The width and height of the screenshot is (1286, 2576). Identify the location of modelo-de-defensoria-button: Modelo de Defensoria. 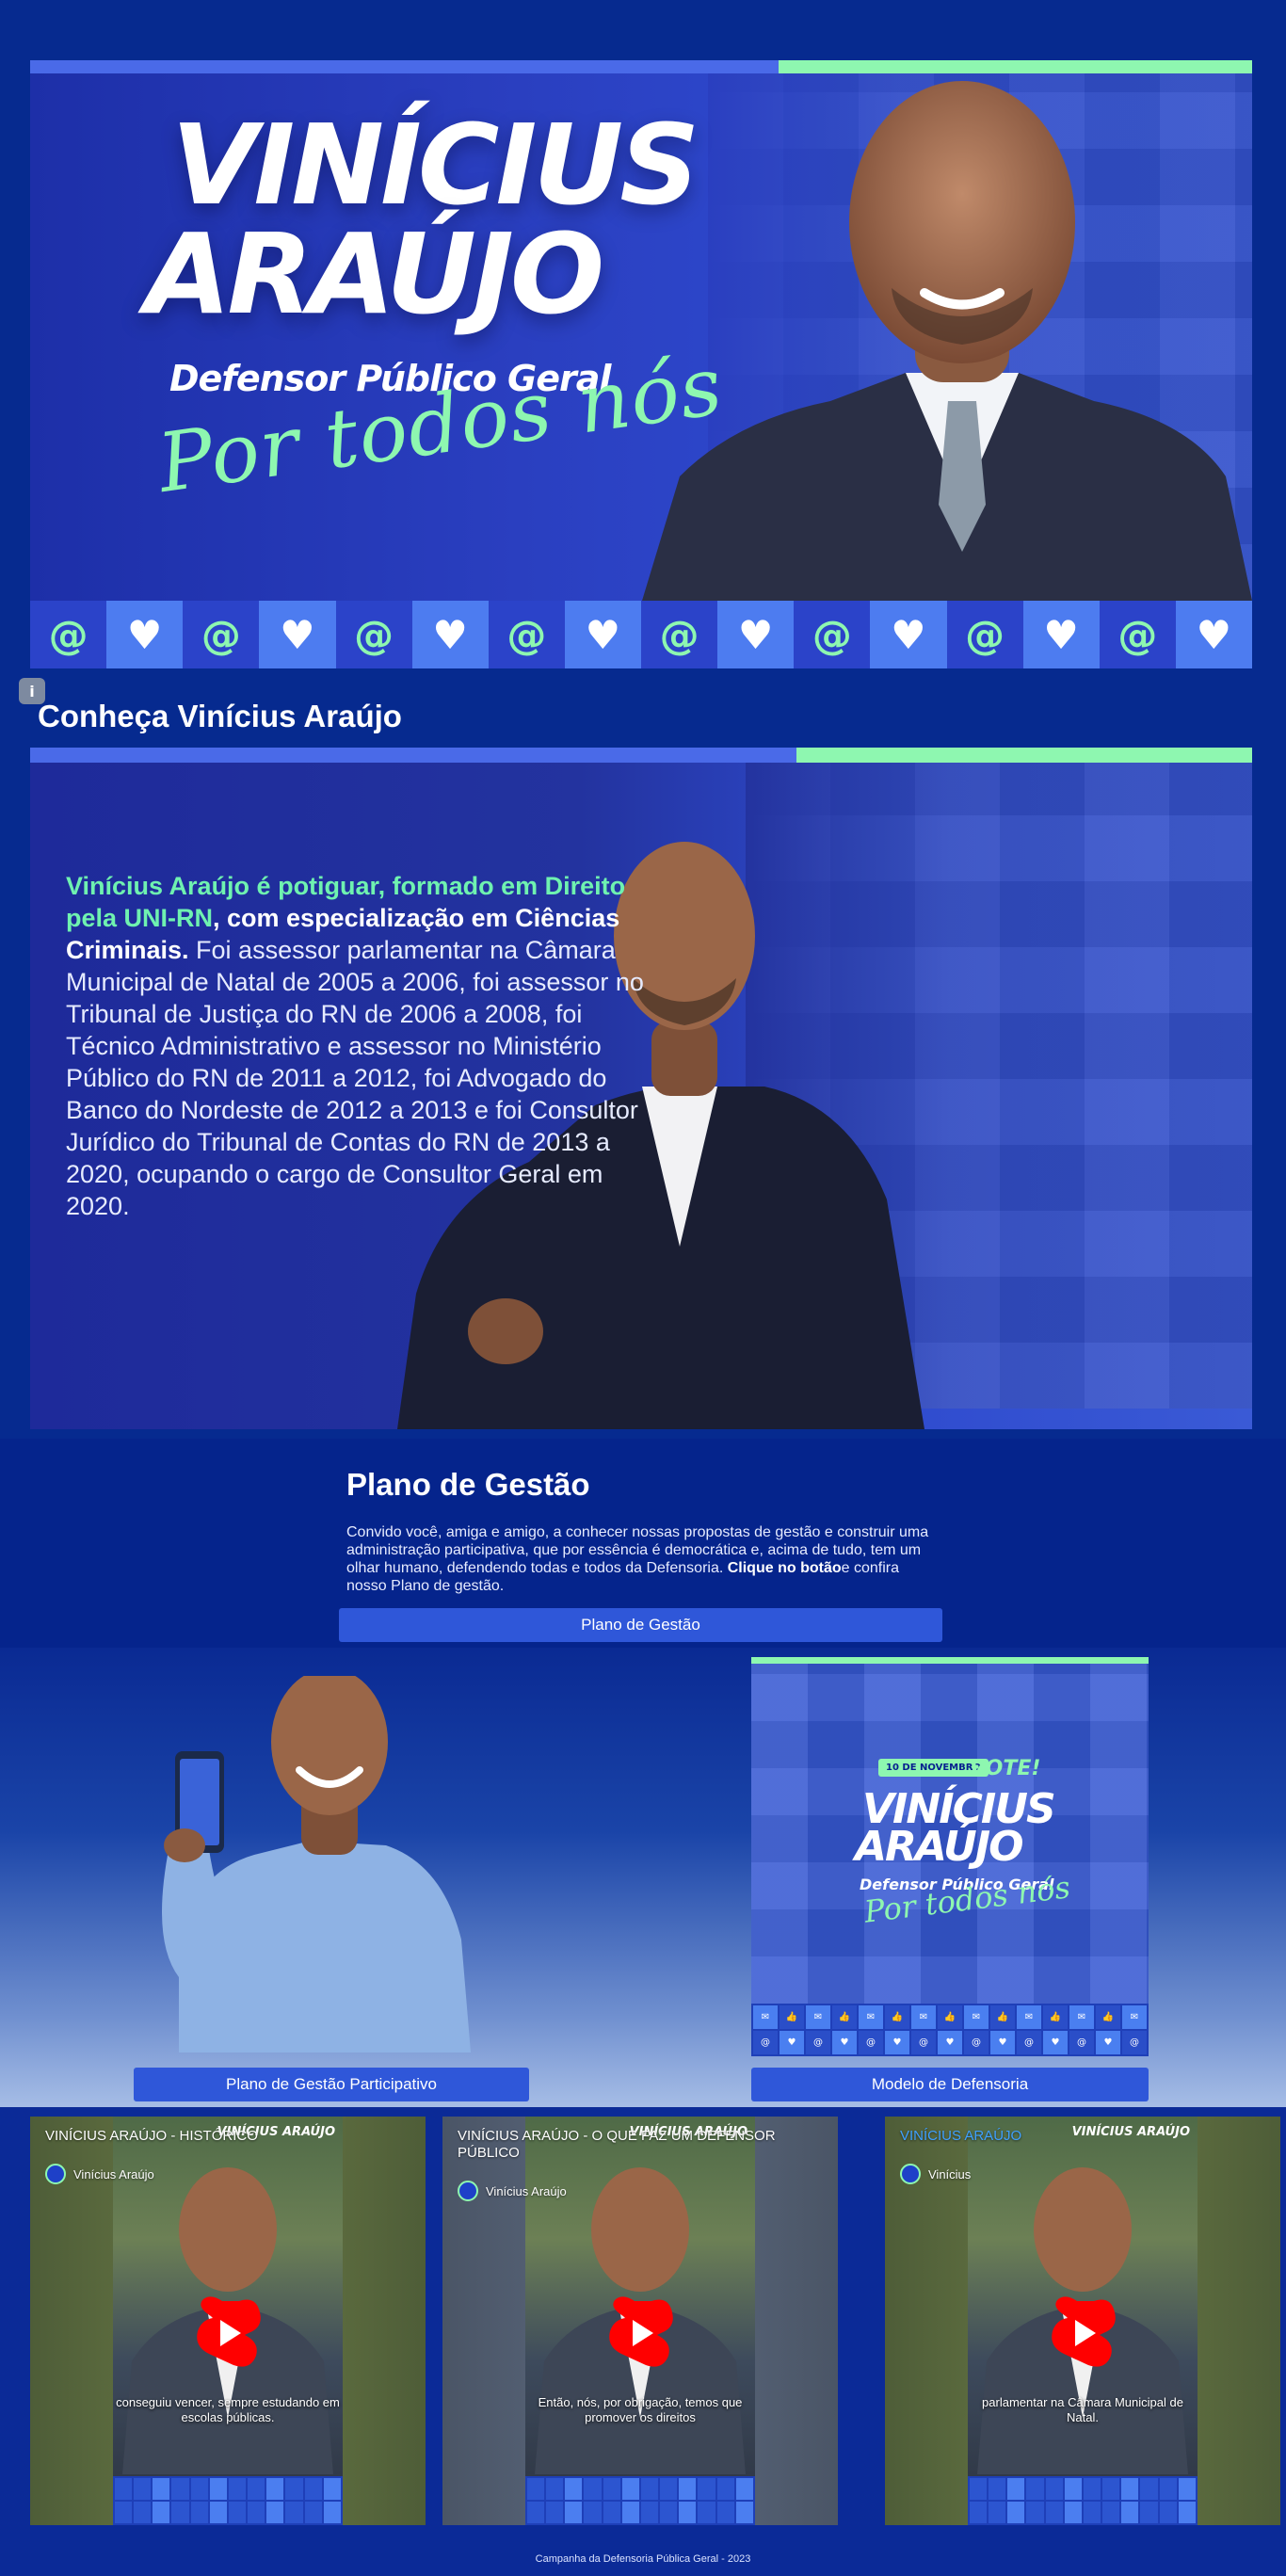
(950, 2084).